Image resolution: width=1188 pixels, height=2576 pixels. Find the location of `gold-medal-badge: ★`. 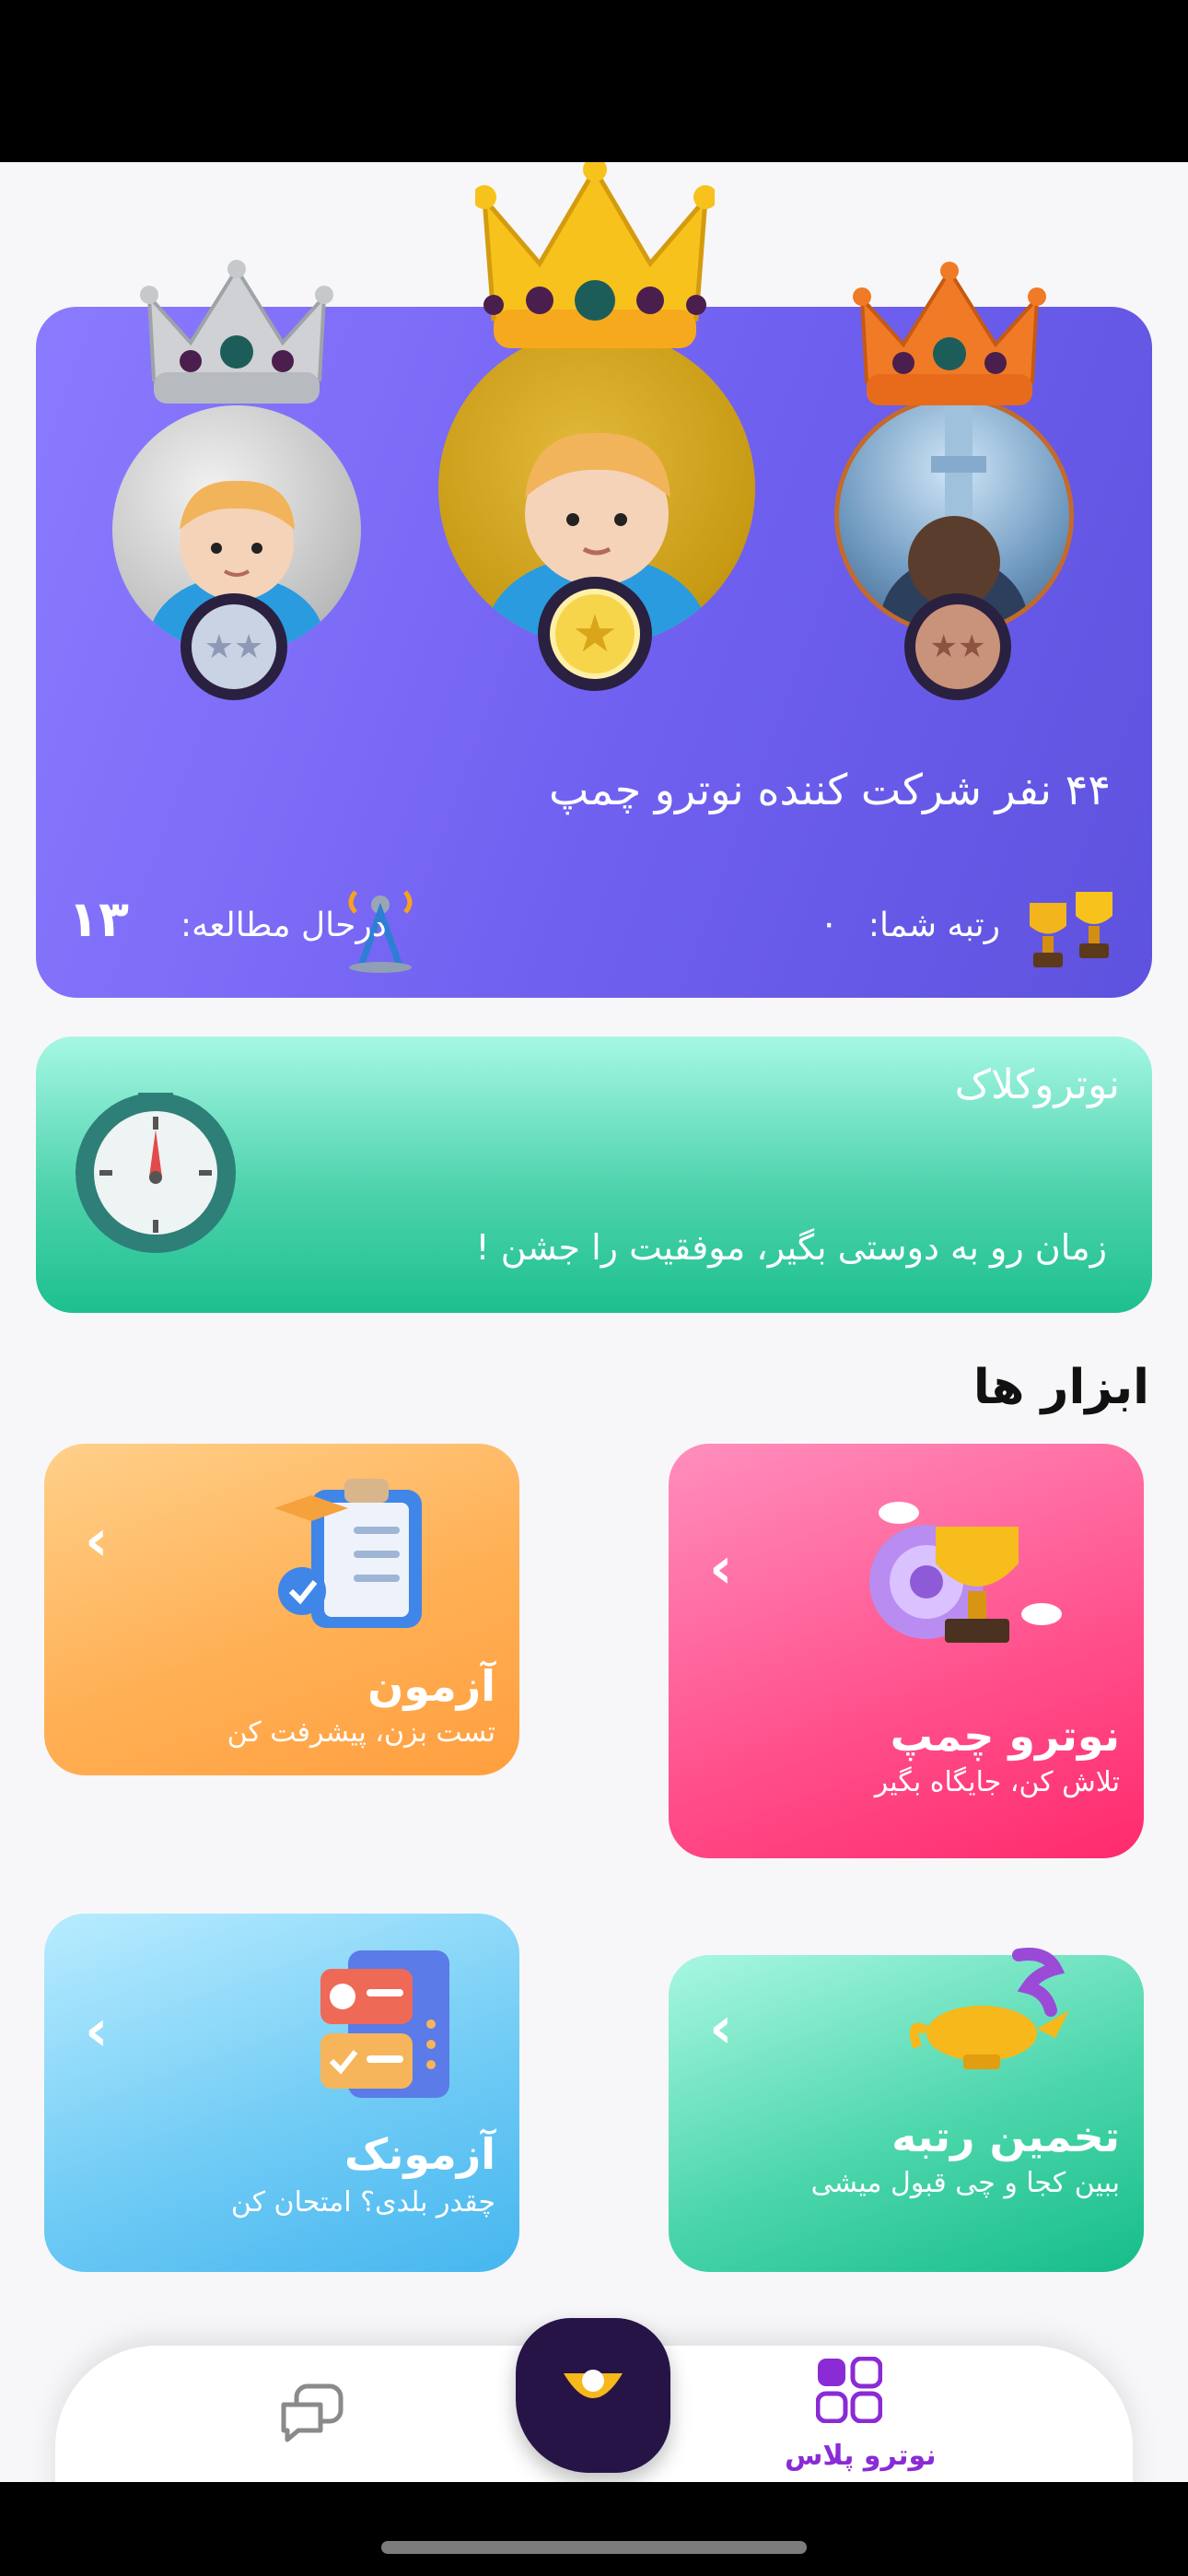

gold-medal-badge: ★ is located at coordinates (595, 634).